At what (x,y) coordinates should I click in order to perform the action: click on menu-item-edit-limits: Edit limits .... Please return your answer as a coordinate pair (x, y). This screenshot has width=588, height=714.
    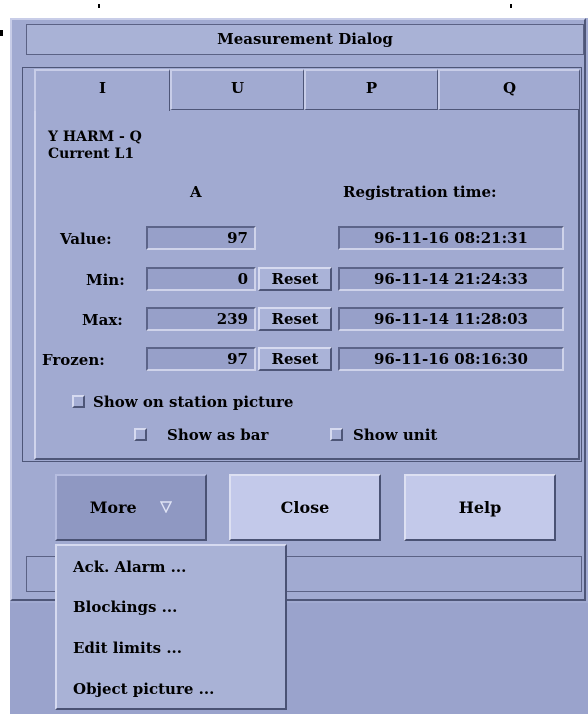
    Looking at the image, I should click on (127, 648).